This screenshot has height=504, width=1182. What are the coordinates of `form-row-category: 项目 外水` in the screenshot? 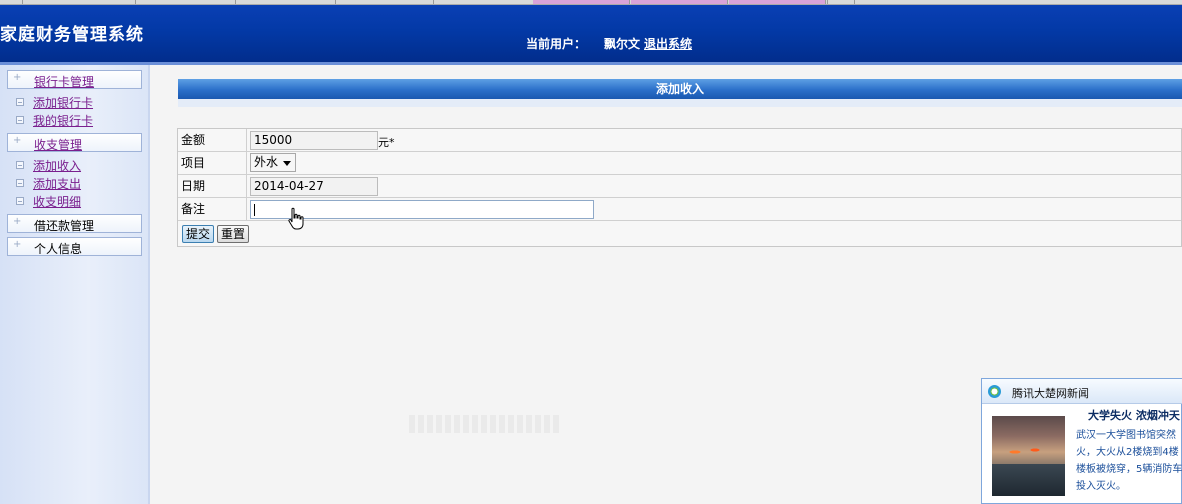 It's located at (679, 163).